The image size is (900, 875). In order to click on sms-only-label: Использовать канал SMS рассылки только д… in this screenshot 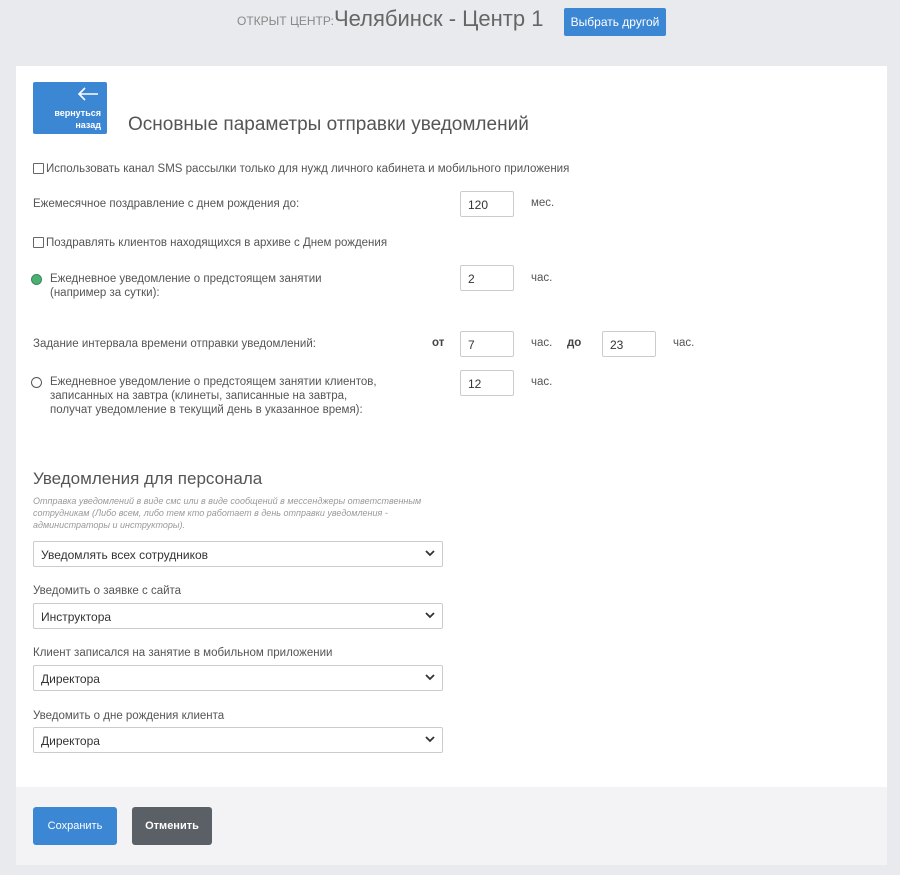, I will do `click(308, 169)`.